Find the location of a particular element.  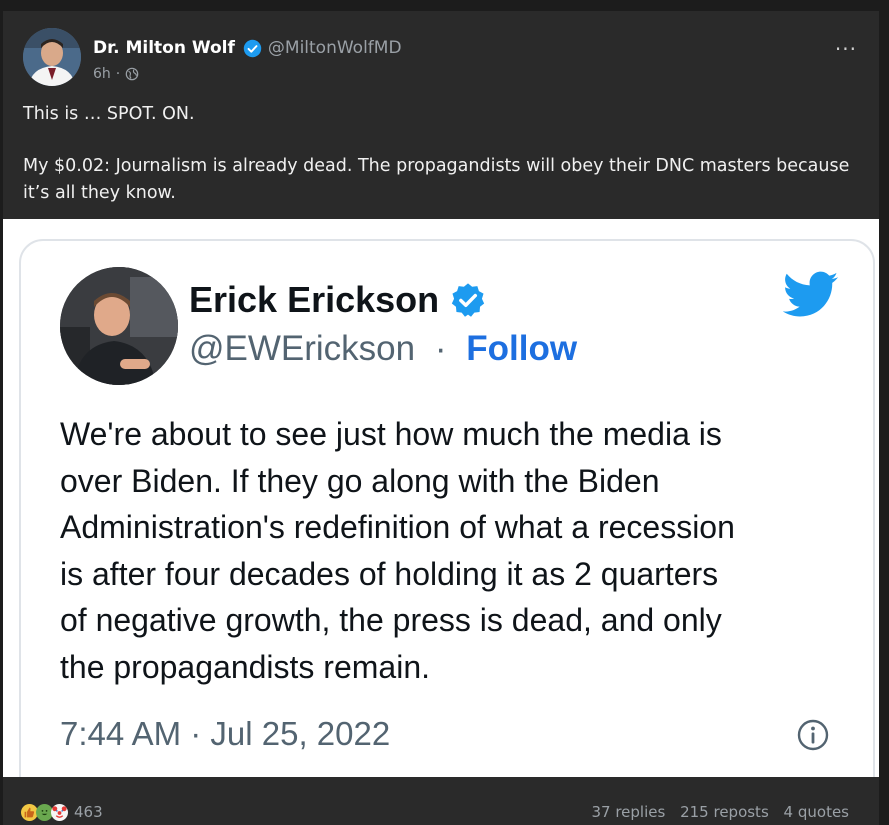

tweet-author-handle: @EWErickson is located at coordinates (302, 348).